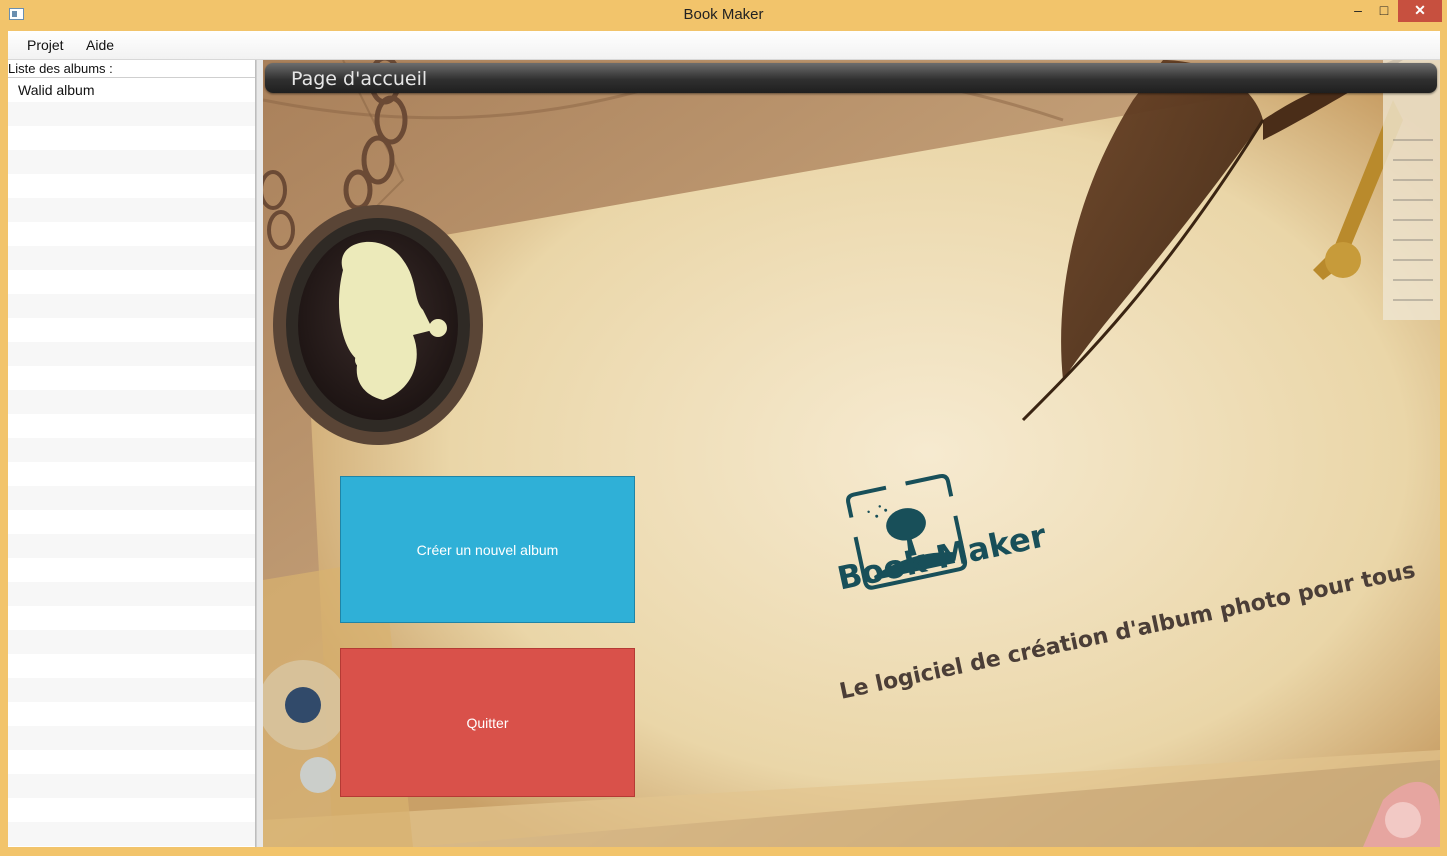 This screenshot has height=856, width=1447. I want to click on page-title: Page d'accueil, so click(359, 79).